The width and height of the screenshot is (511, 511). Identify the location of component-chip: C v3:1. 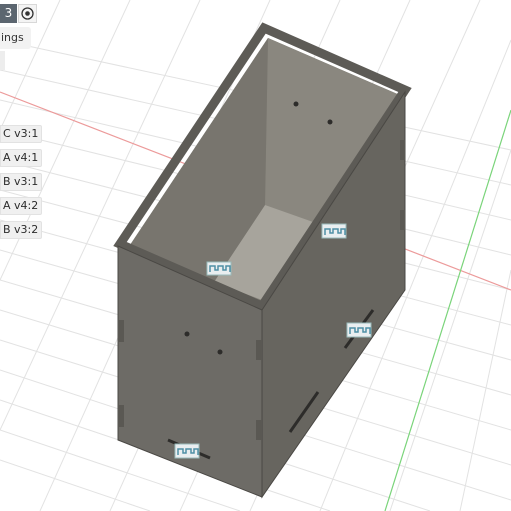
(21, 134).